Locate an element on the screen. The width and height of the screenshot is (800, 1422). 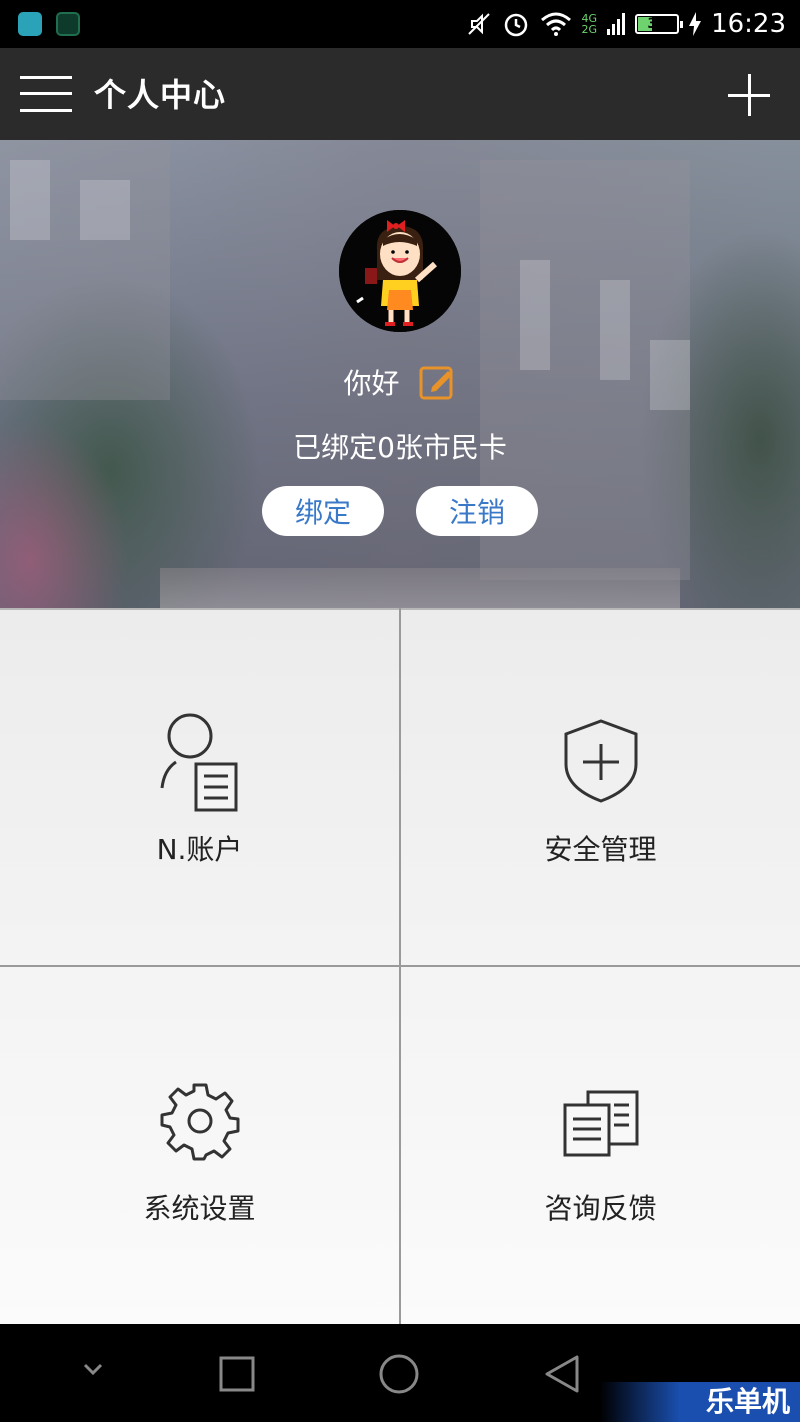
feedback-tile: 咨询反馈 is located at coordinates (600, 1145).